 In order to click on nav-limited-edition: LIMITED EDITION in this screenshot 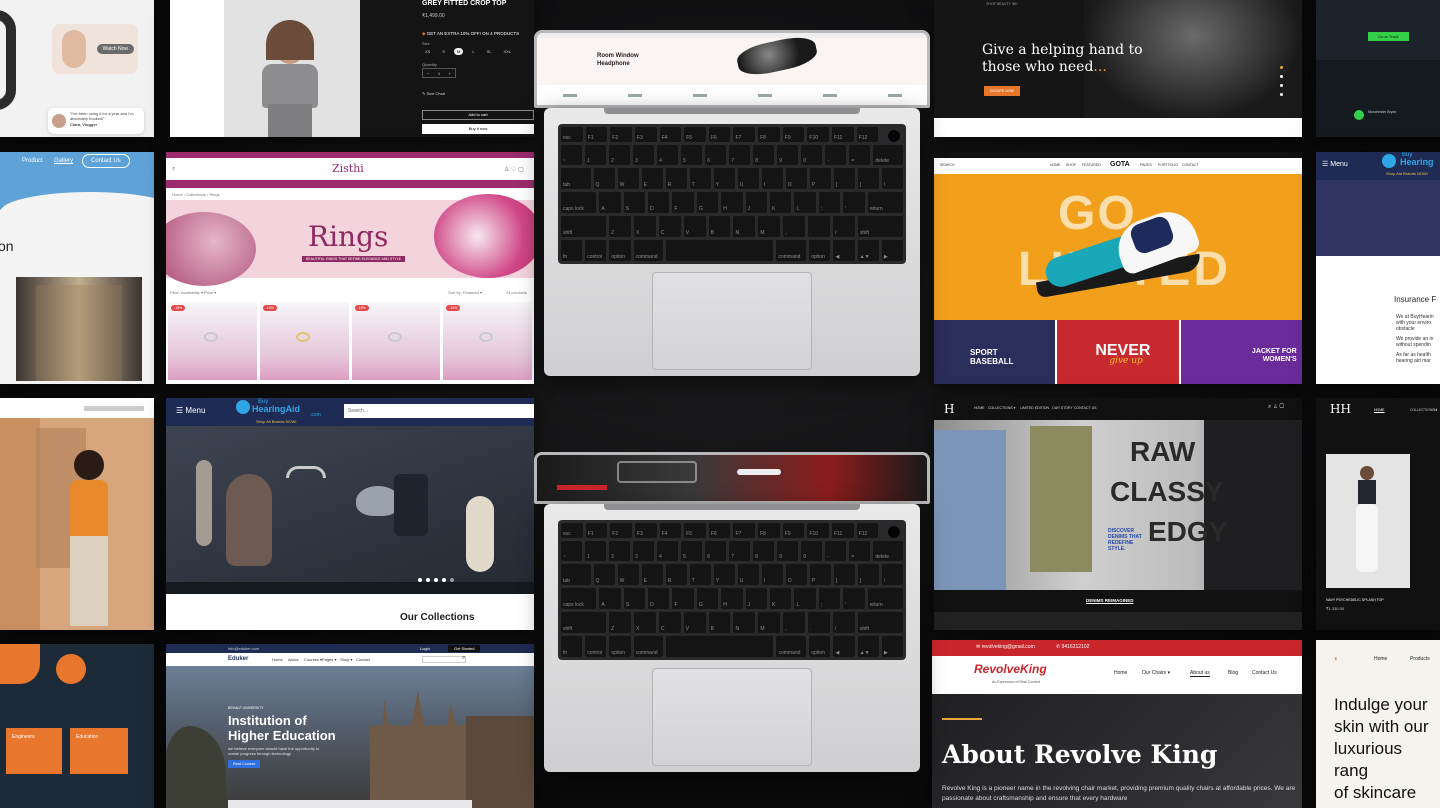, I will do `click(1034, 408)`.